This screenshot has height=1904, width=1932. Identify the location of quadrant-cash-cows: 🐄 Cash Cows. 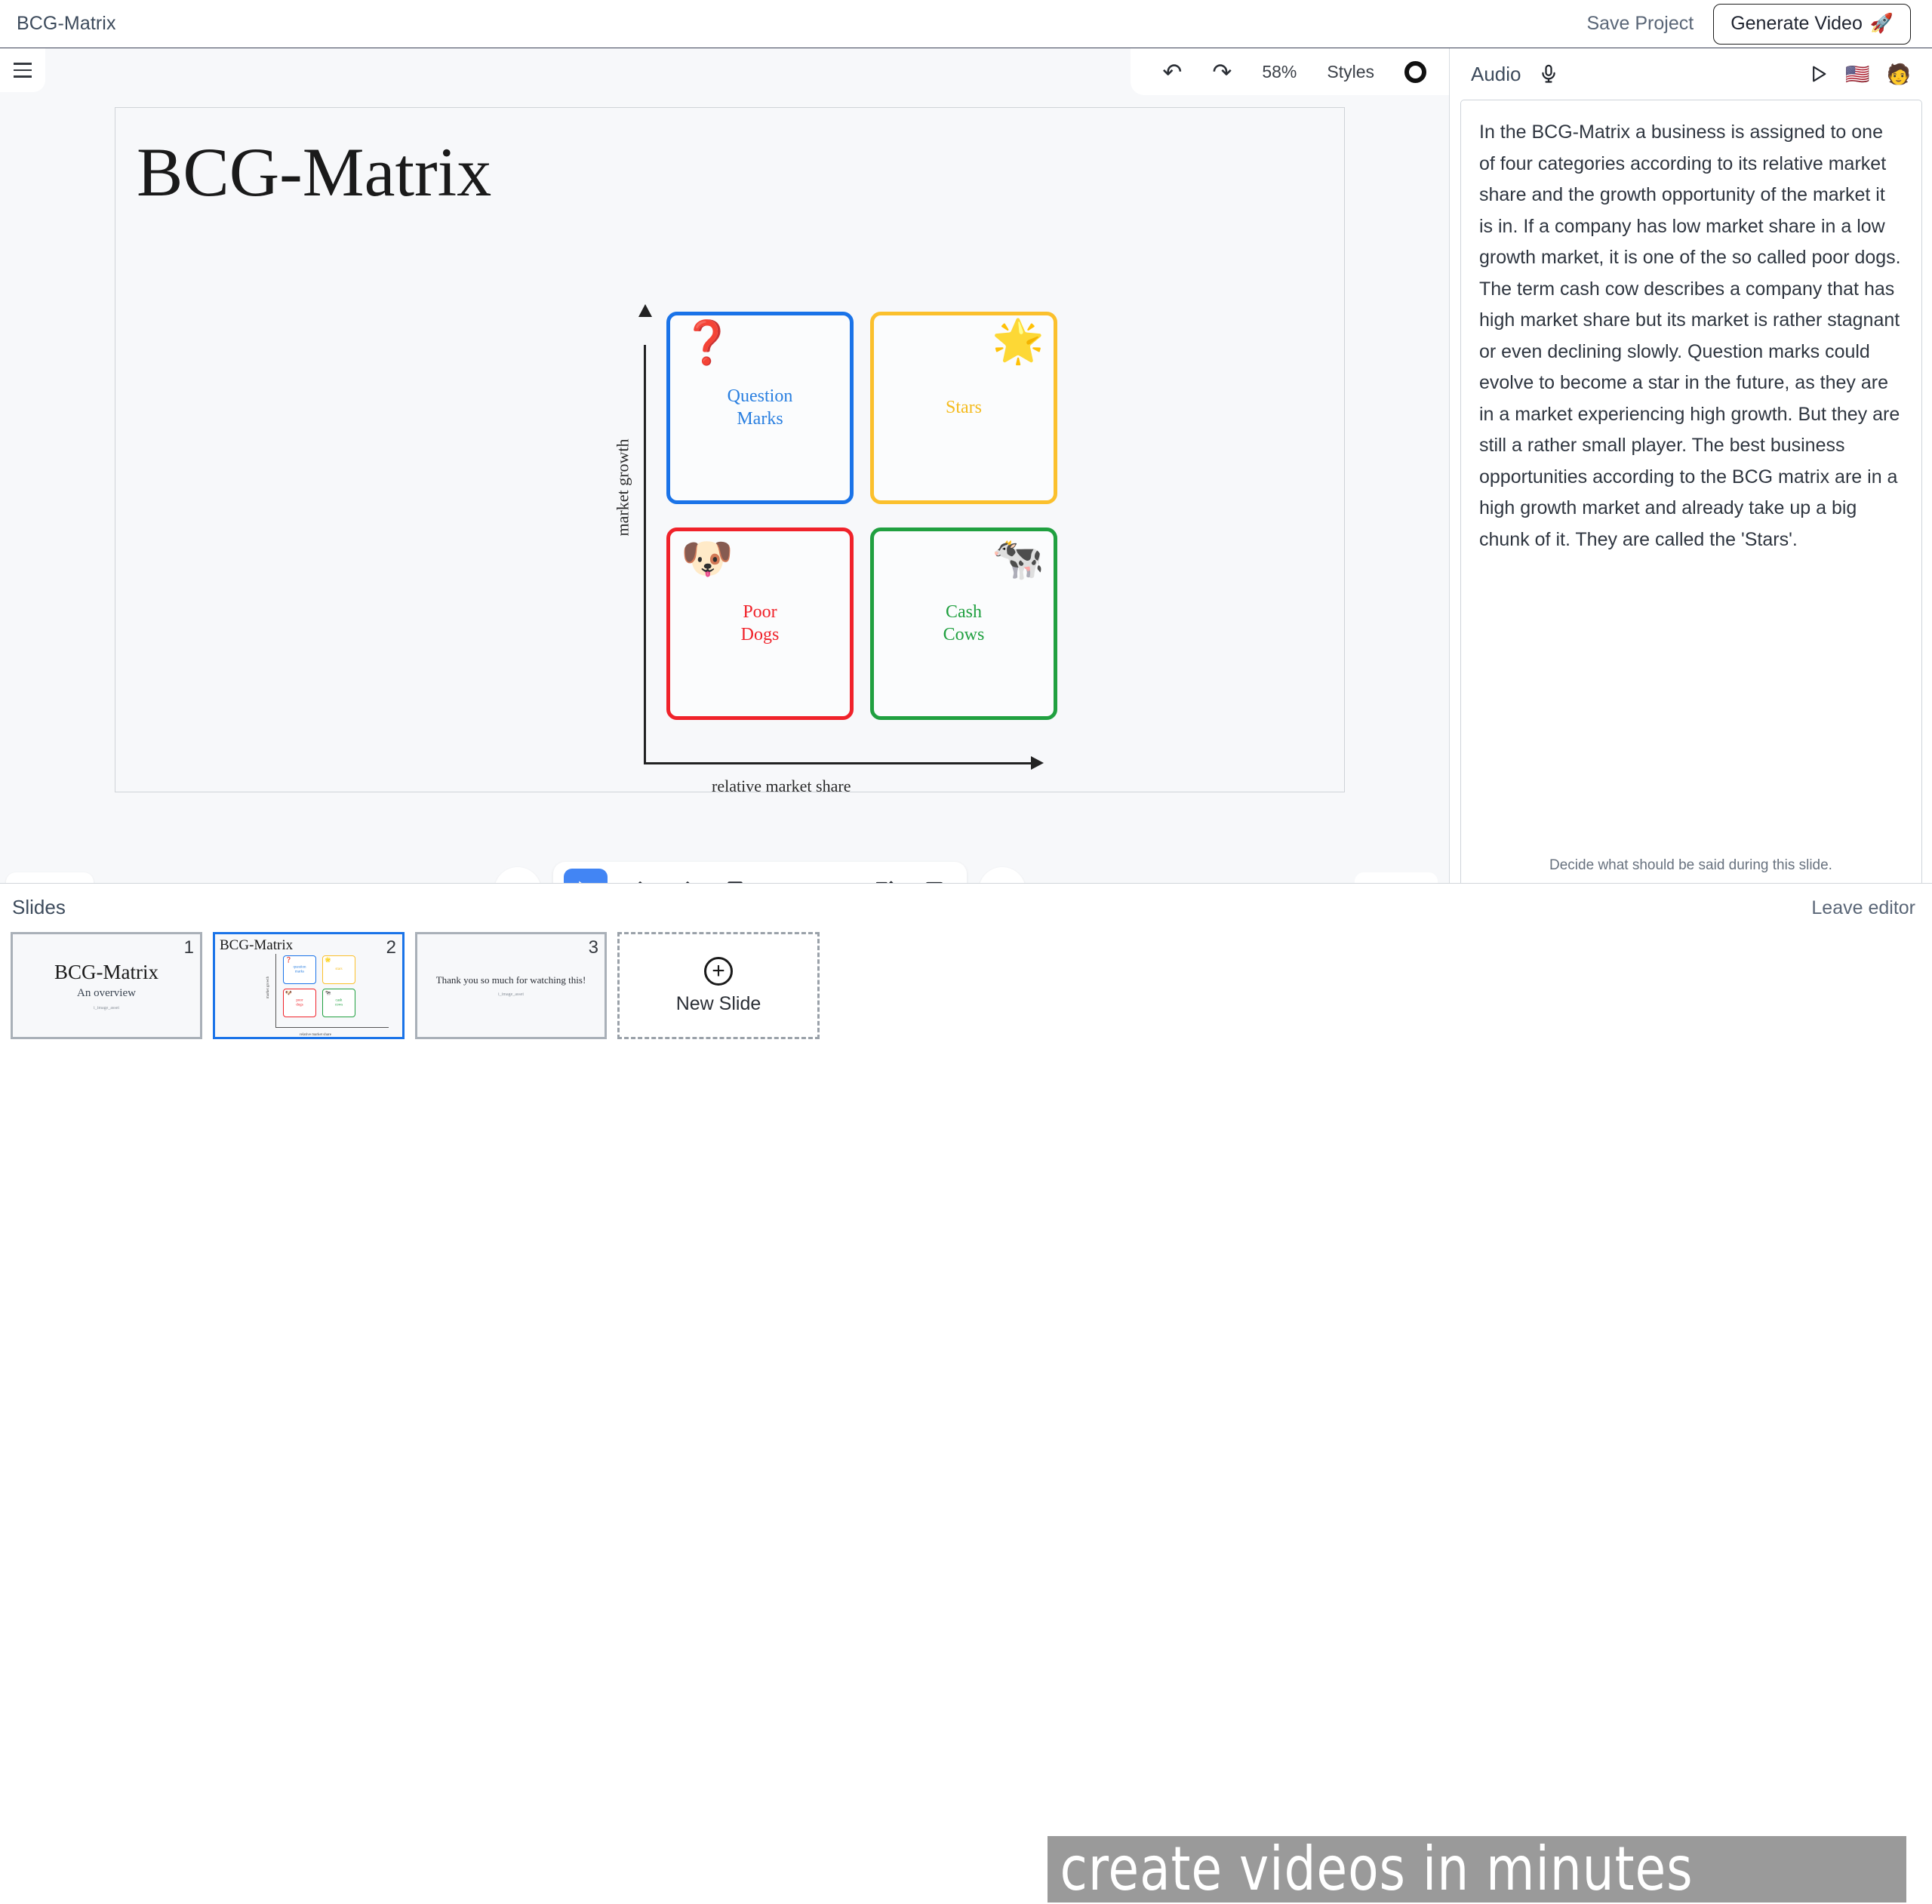
(963, 624).